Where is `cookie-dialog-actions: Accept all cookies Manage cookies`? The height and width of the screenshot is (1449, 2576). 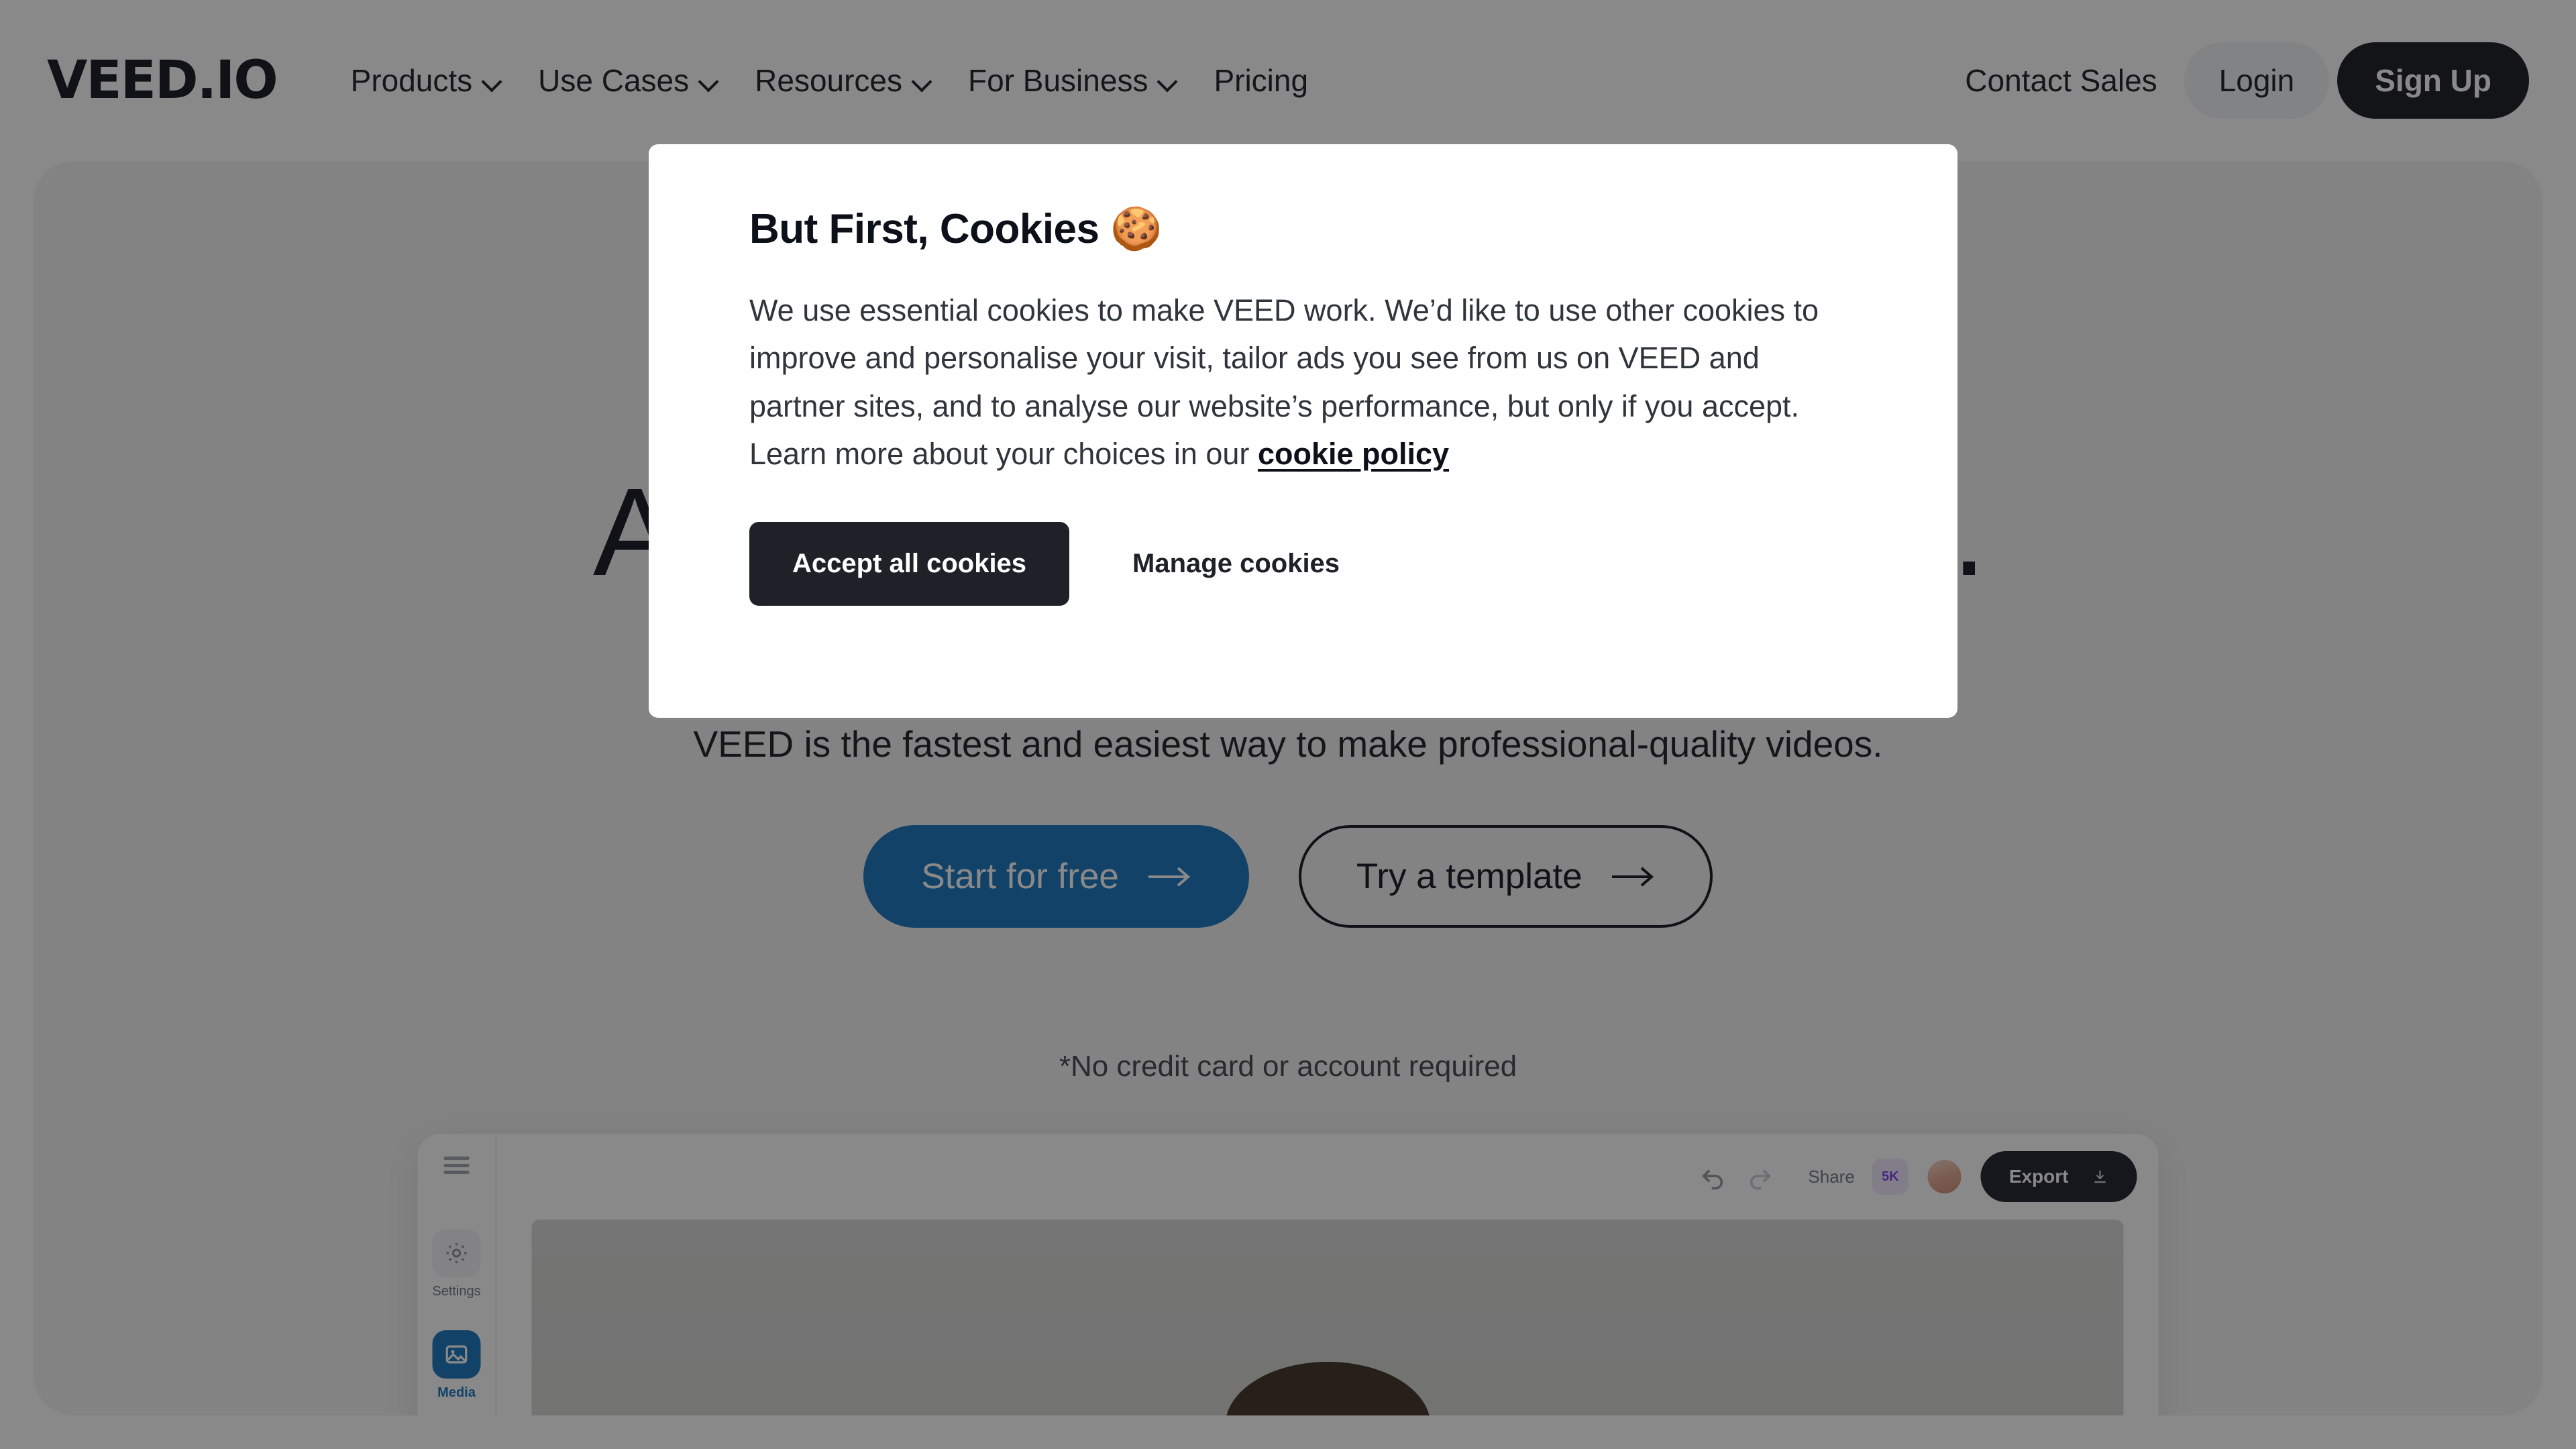 cookie-dialog-actions: Accept all cookies Manage cookies is located at coordinates (1303, 563).